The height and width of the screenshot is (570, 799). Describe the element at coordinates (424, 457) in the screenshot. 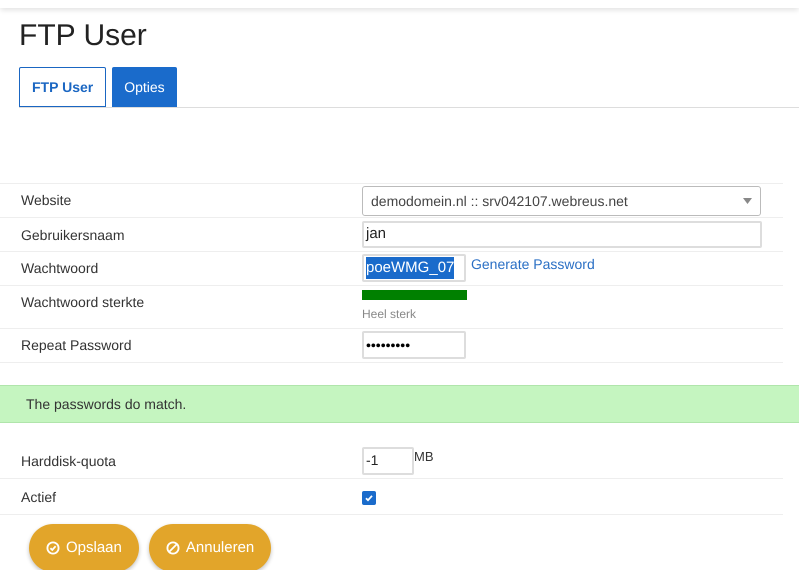

I see `unit-label: MB` at that location.